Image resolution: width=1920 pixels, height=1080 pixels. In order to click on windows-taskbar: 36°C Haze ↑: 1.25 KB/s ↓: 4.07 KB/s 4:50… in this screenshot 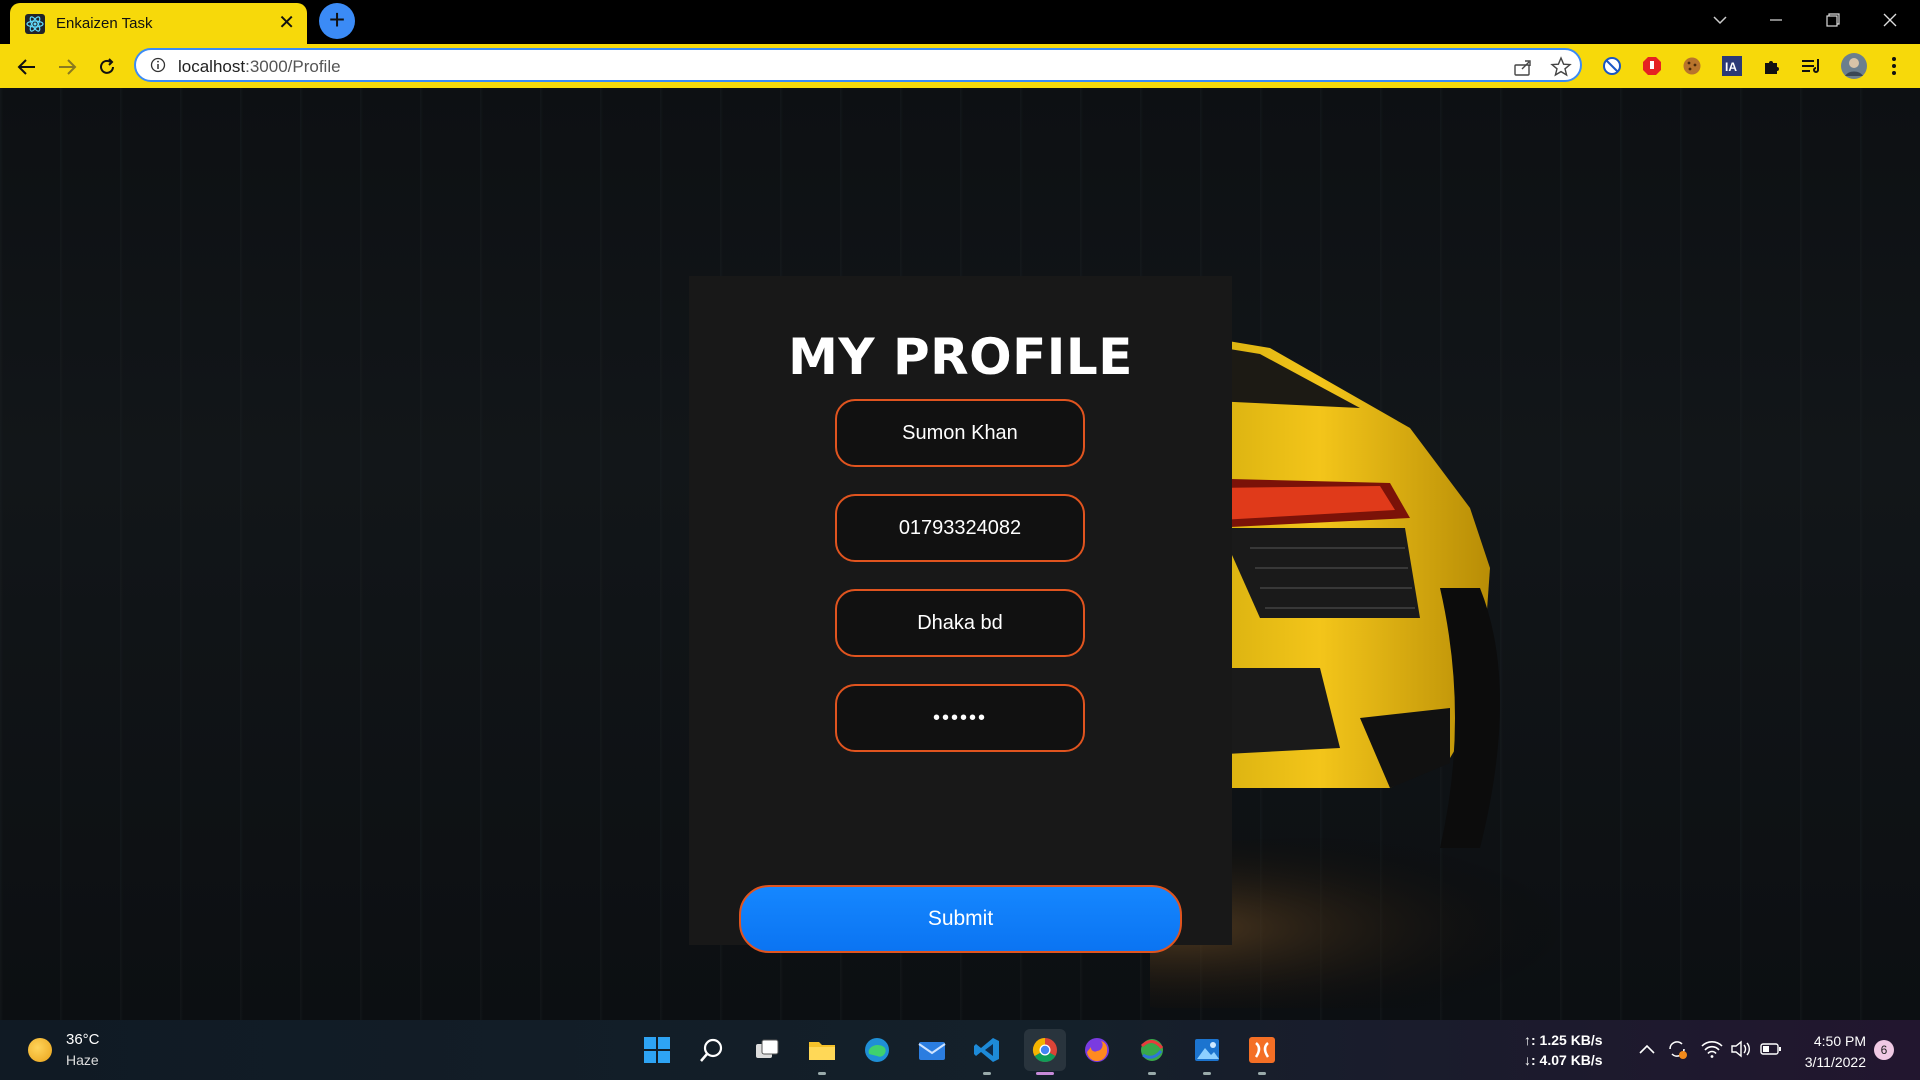, I will do `click(960, 1050)`.